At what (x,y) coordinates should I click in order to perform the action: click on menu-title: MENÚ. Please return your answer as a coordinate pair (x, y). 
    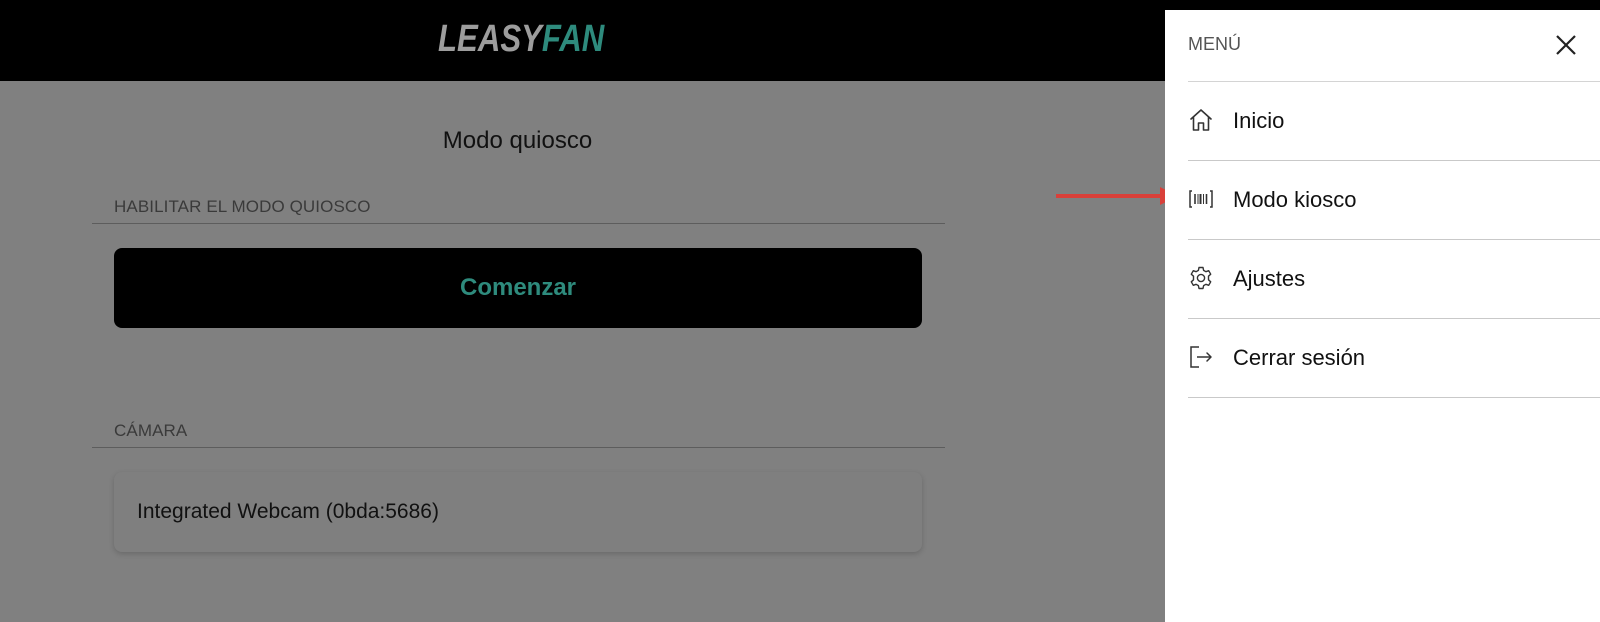
    Looking at the image, I should click on (1214, 44).